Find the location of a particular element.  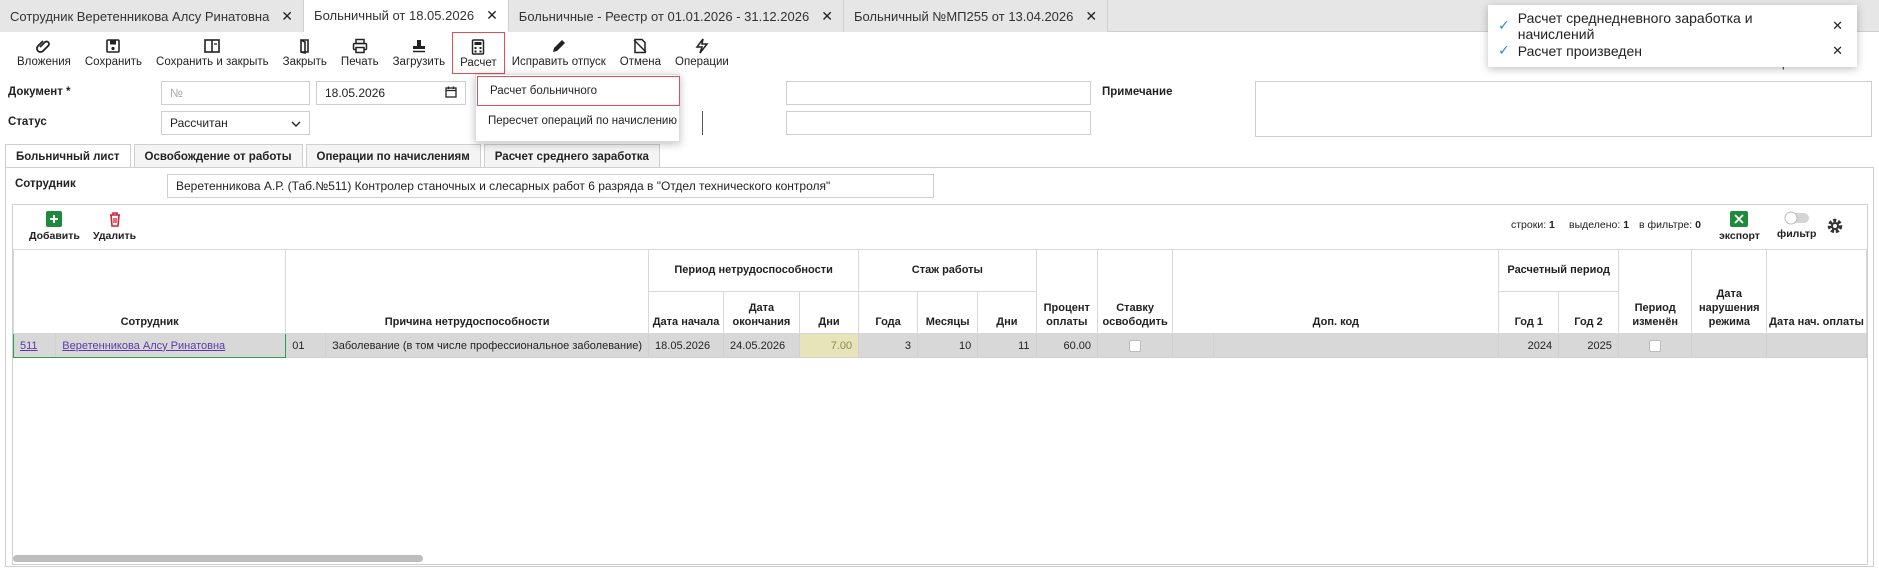

days-cell: 7.00 is located at coordinates (829, 345).